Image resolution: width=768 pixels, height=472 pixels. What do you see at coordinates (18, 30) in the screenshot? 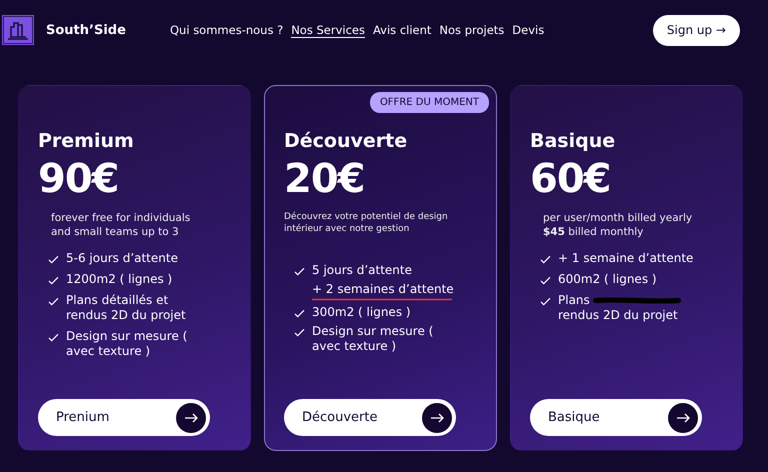
I see `building-logo-icon` at bounding box center [18, 30].